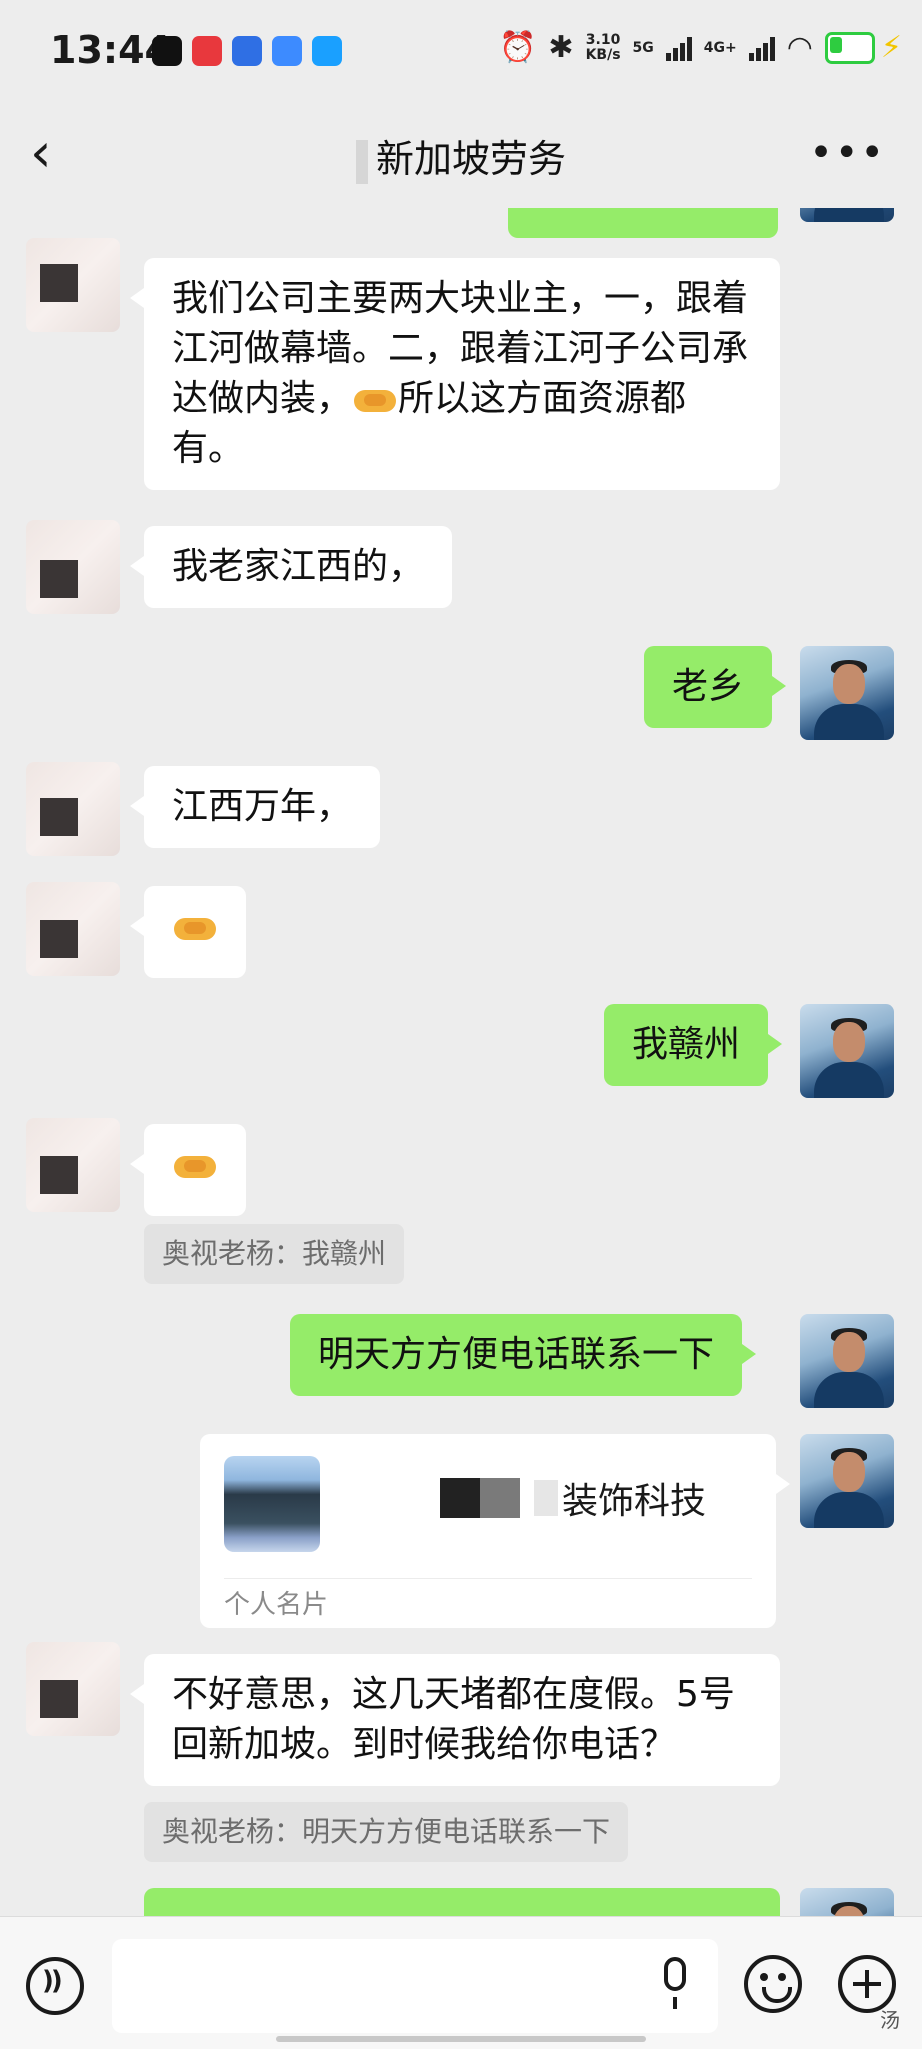 Image resolution: width=922 pixels, height=2049 pixels. I want to click on bluetooth-icon: ✱, so click(561, 47).